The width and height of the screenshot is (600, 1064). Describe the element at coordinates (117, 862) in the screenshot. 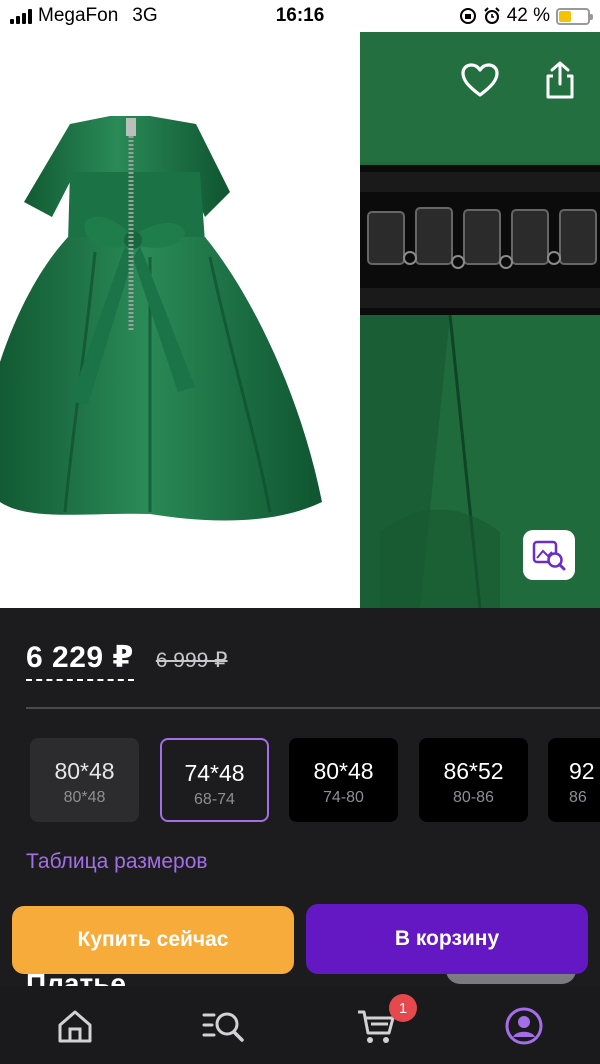

I see `size-table-link: Таблица размеров` at that location.